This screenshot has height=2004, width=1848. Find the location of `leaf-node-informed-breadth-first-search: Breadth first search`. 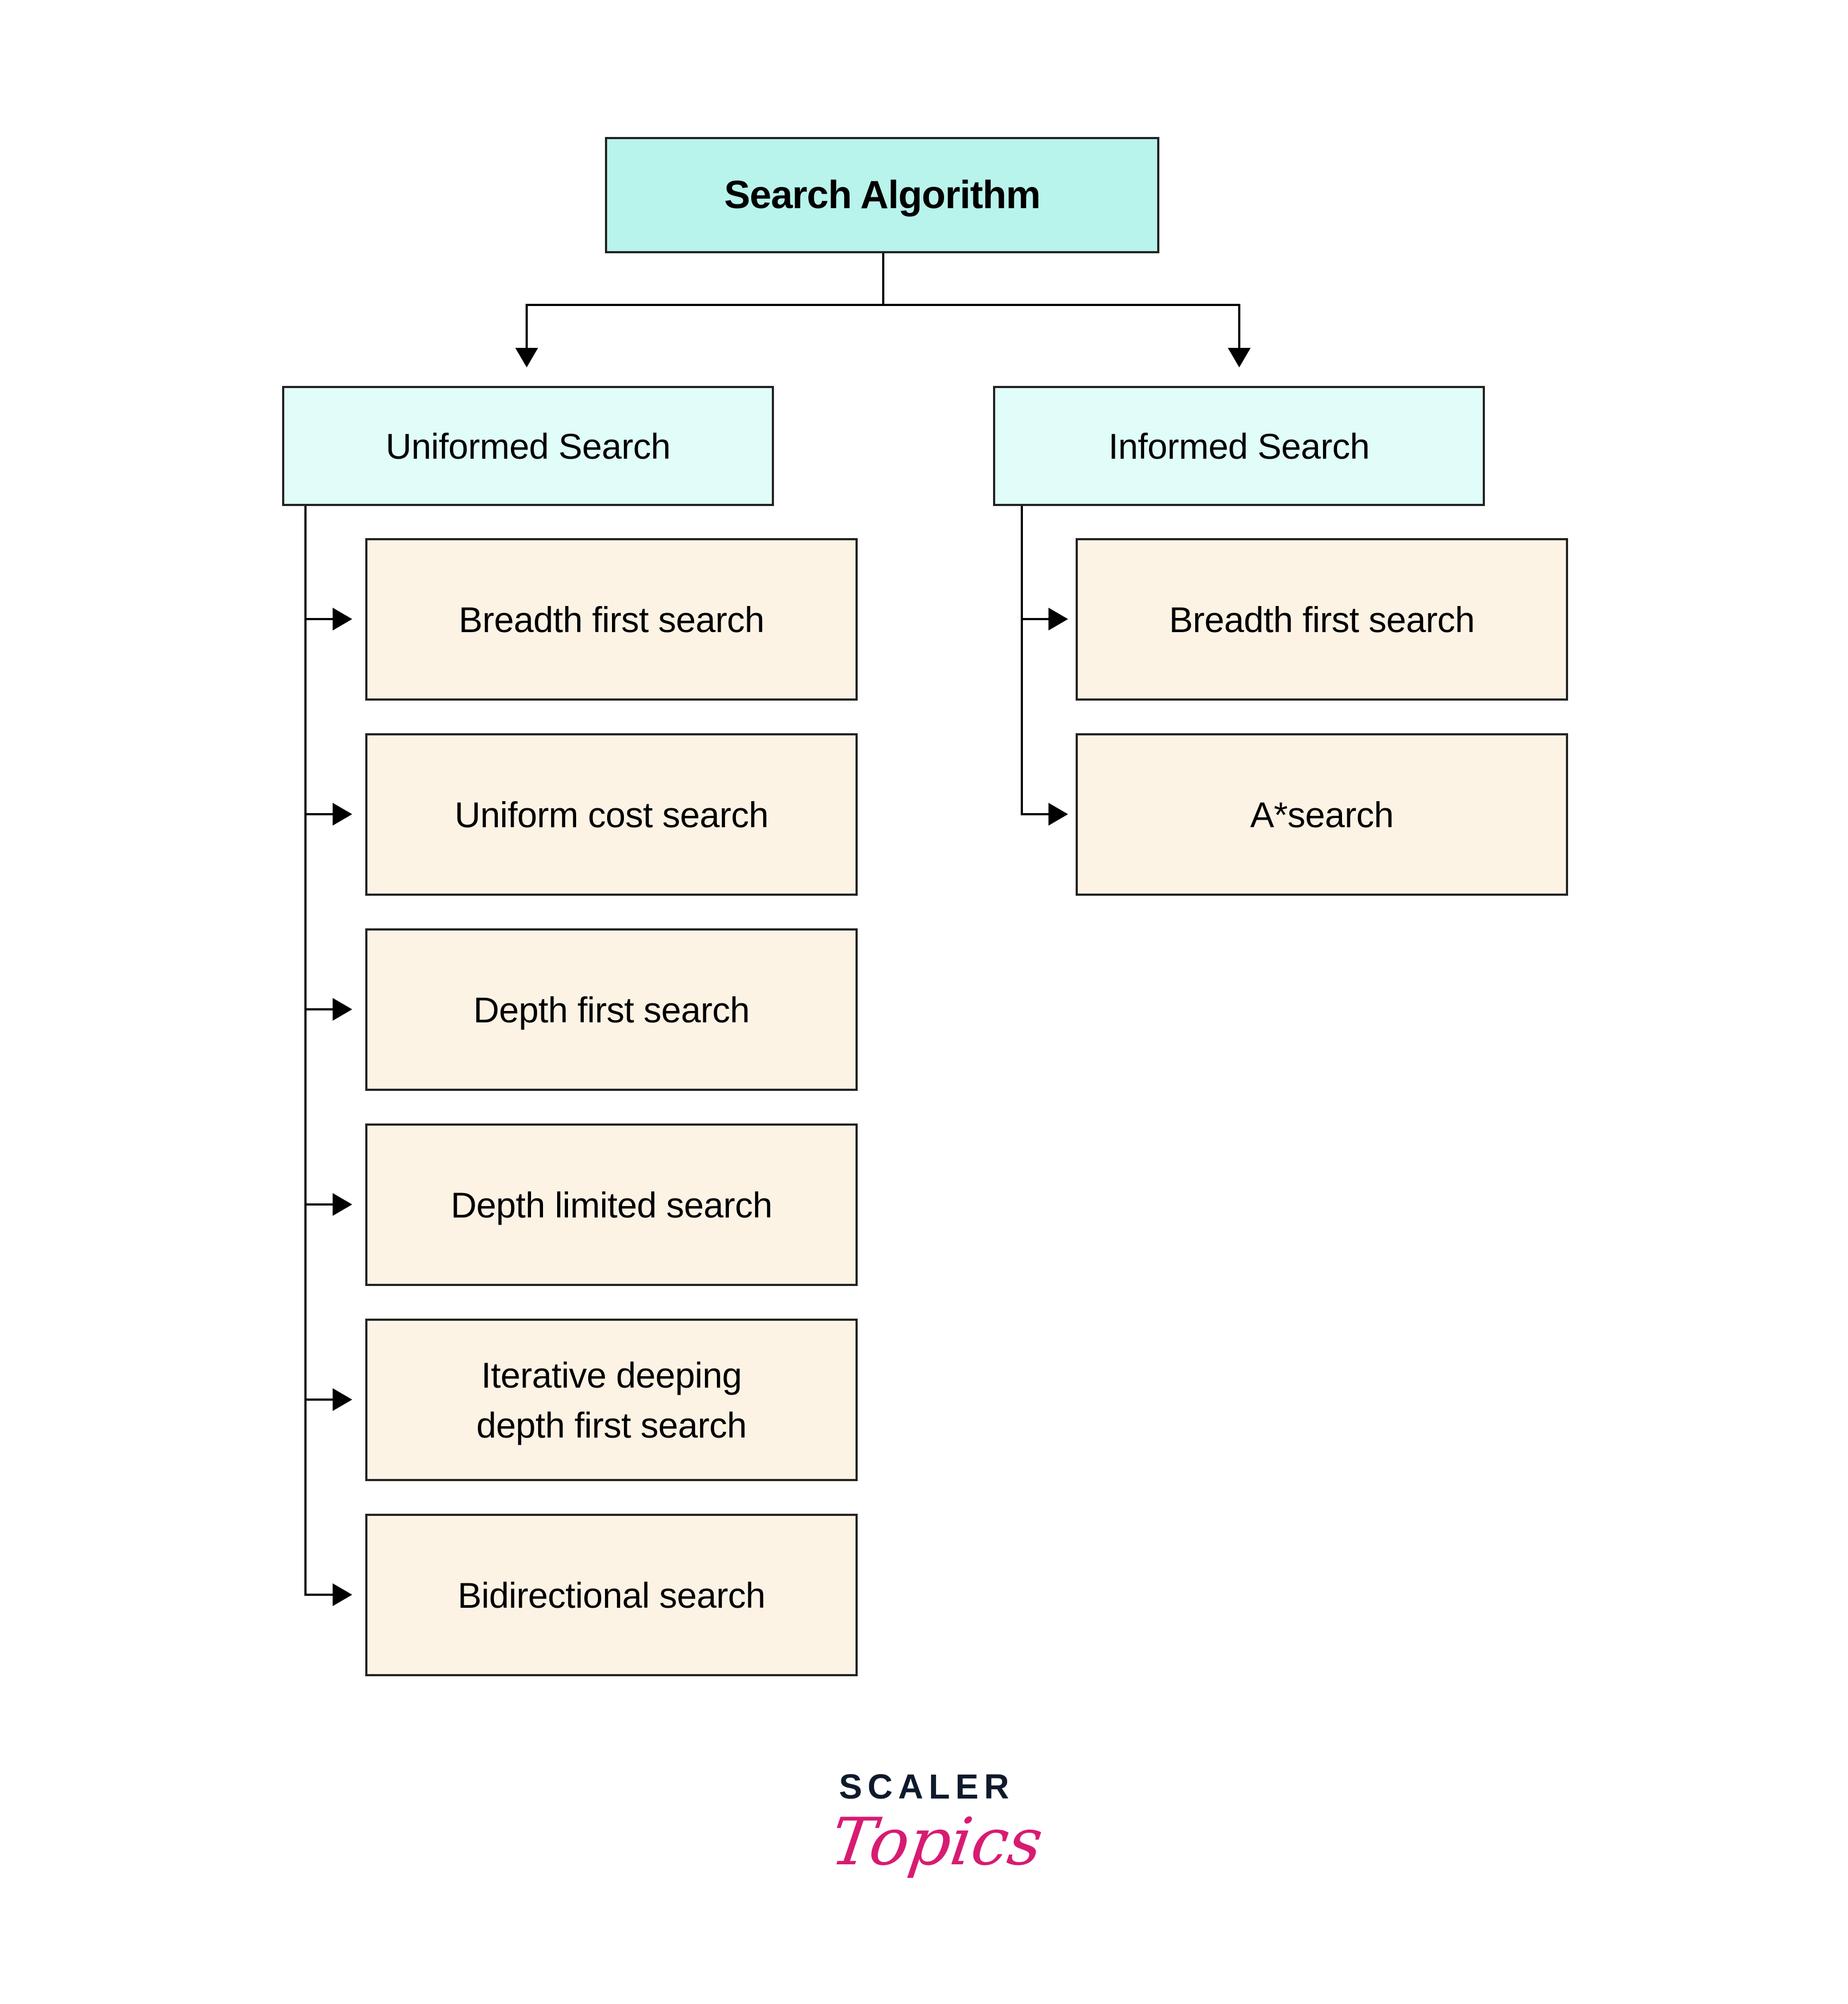

leaf-node-informed-breadth-first-search: Breadth first search is located at coordinates (1322, 619).